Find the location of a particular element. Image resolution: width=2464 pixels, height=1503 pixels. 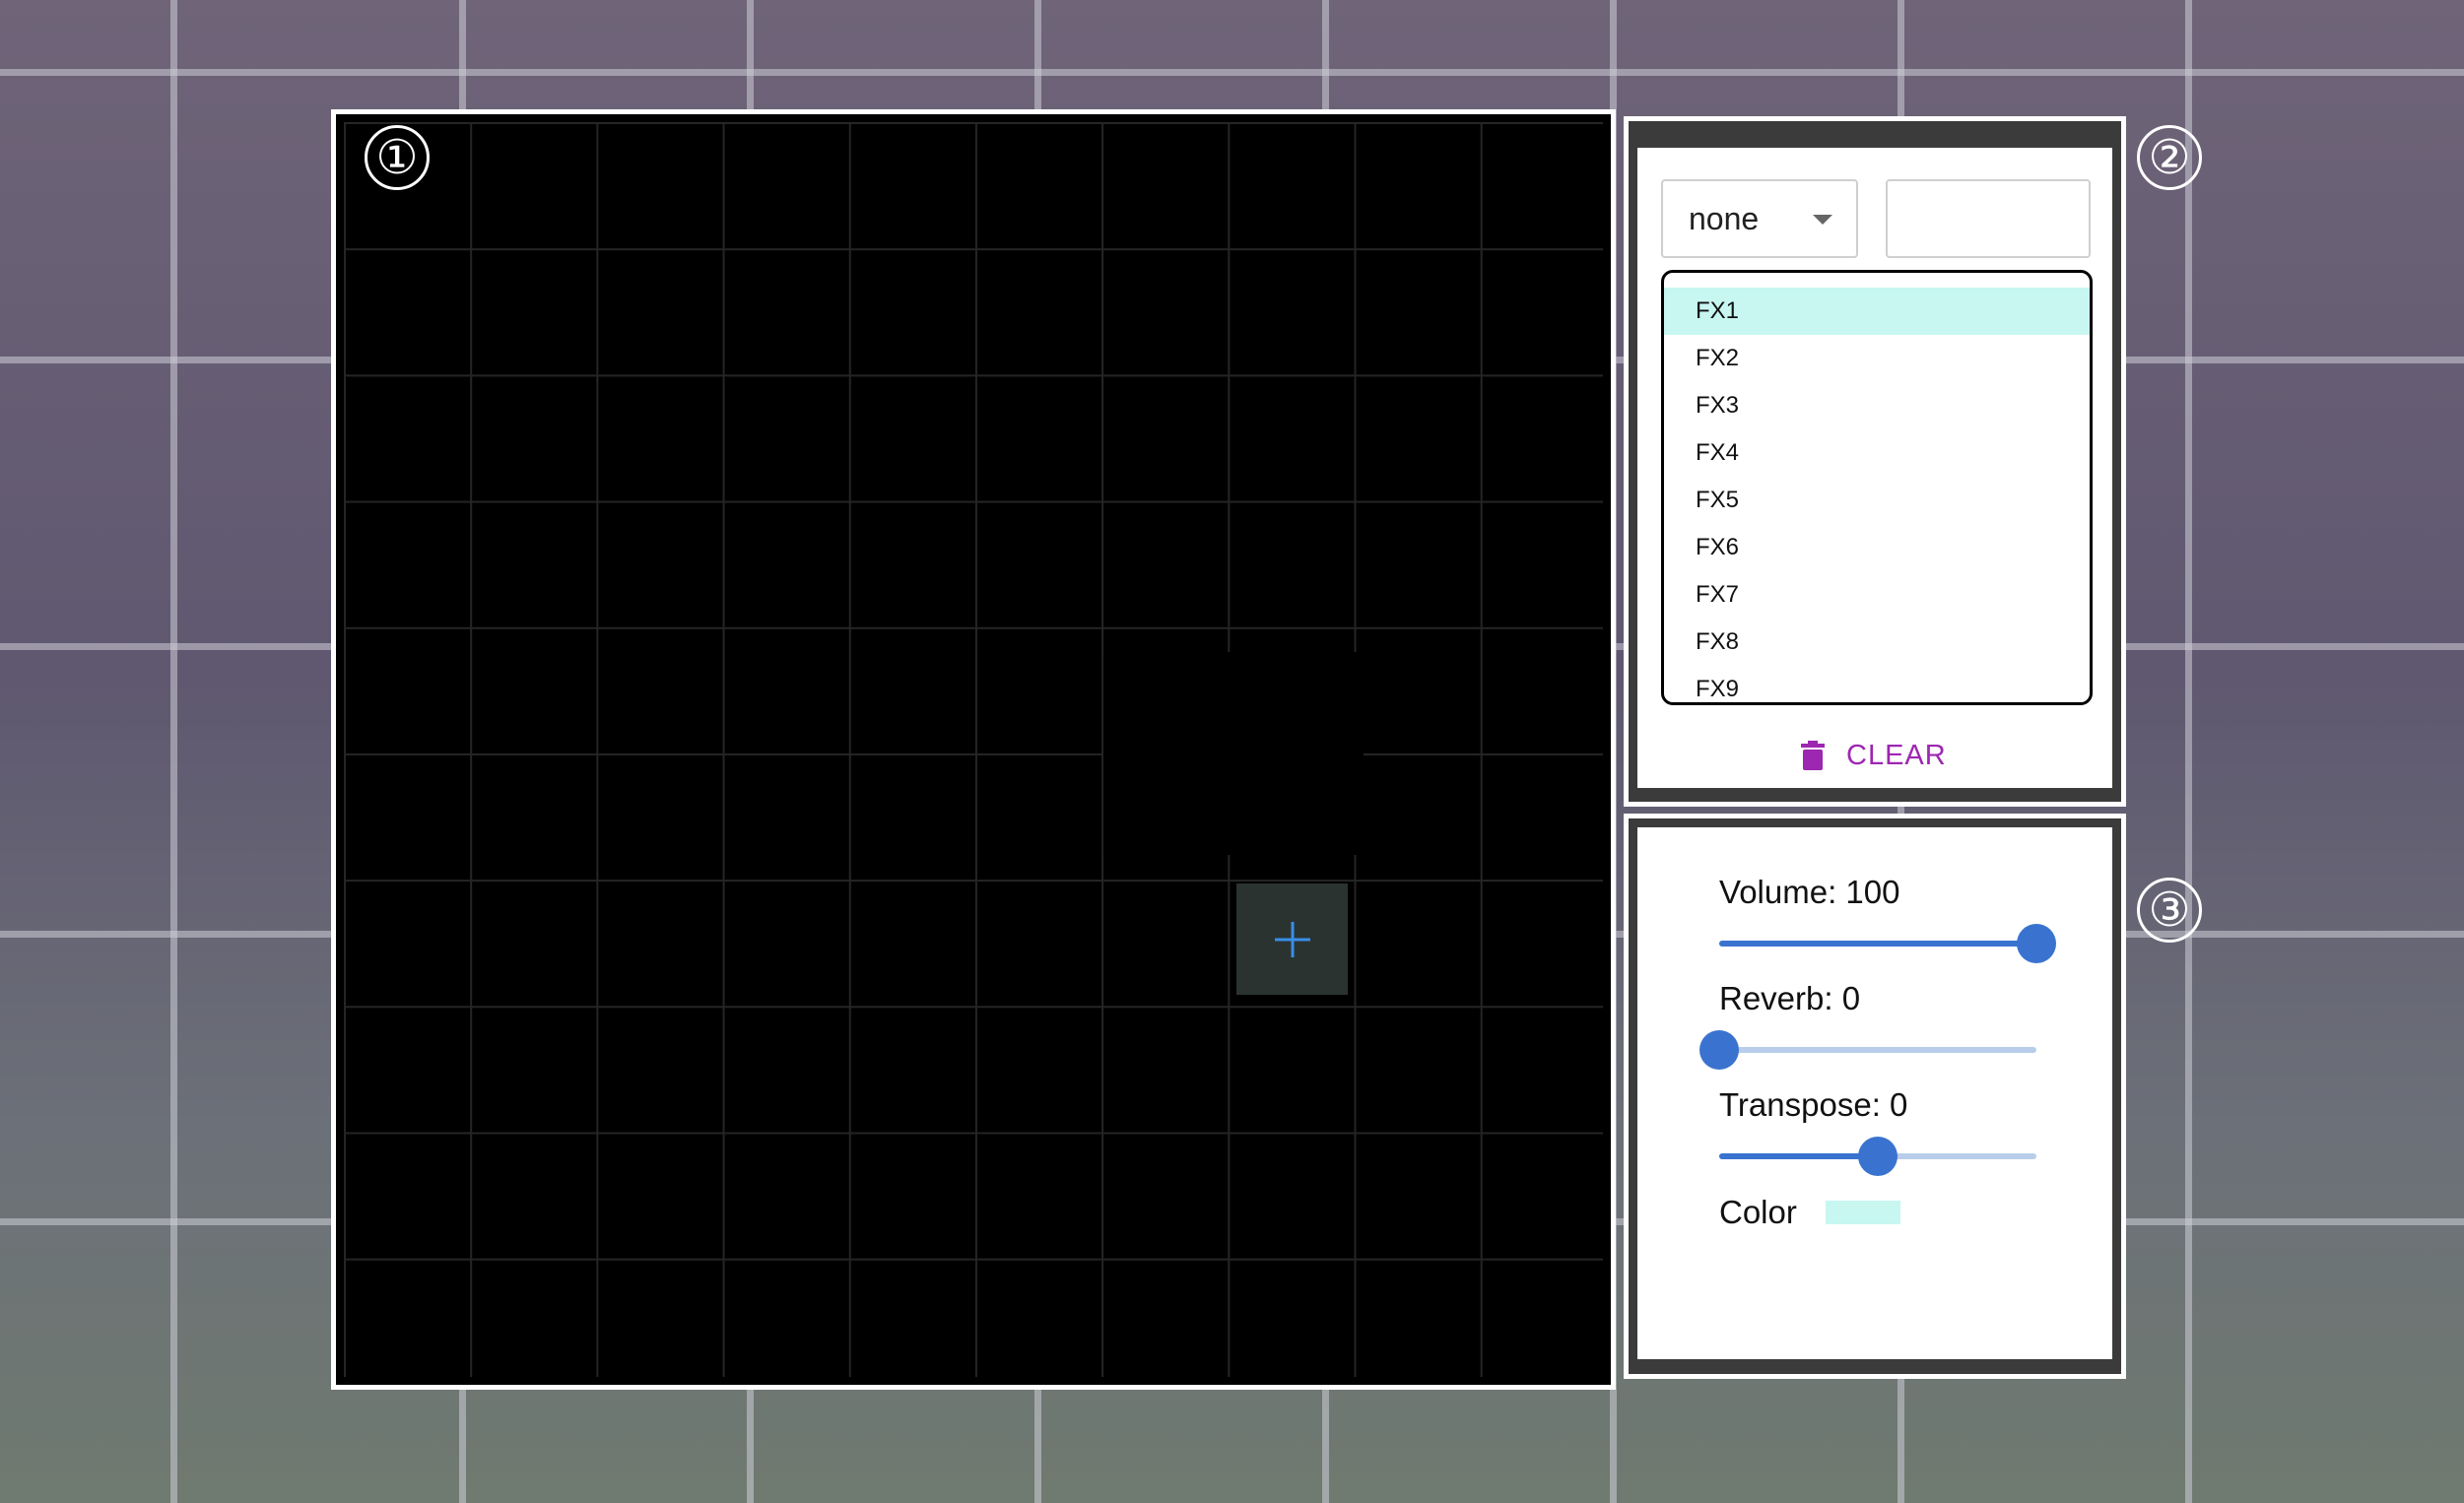

clear-button: CLEAR is located at coordinates (1874, 755).